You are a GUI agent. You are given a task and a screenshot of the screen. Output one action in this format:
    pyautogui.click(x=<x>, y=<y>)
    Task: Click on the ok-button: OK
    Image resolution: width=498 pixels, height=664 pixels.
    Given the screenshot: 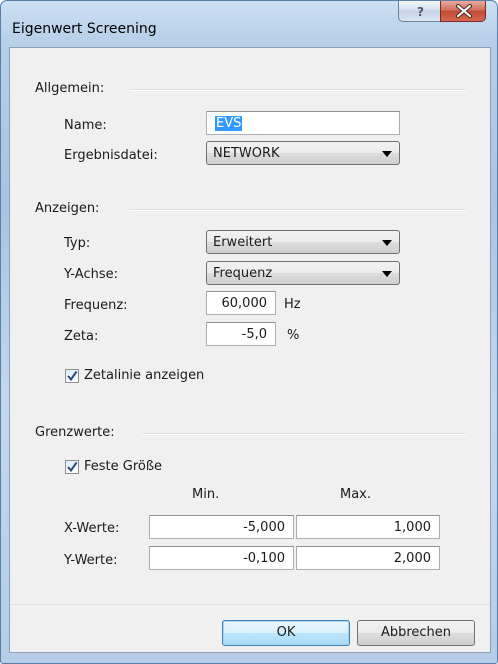 What is the action you would take?
    pyautogui.click(x=286, y=633)
    